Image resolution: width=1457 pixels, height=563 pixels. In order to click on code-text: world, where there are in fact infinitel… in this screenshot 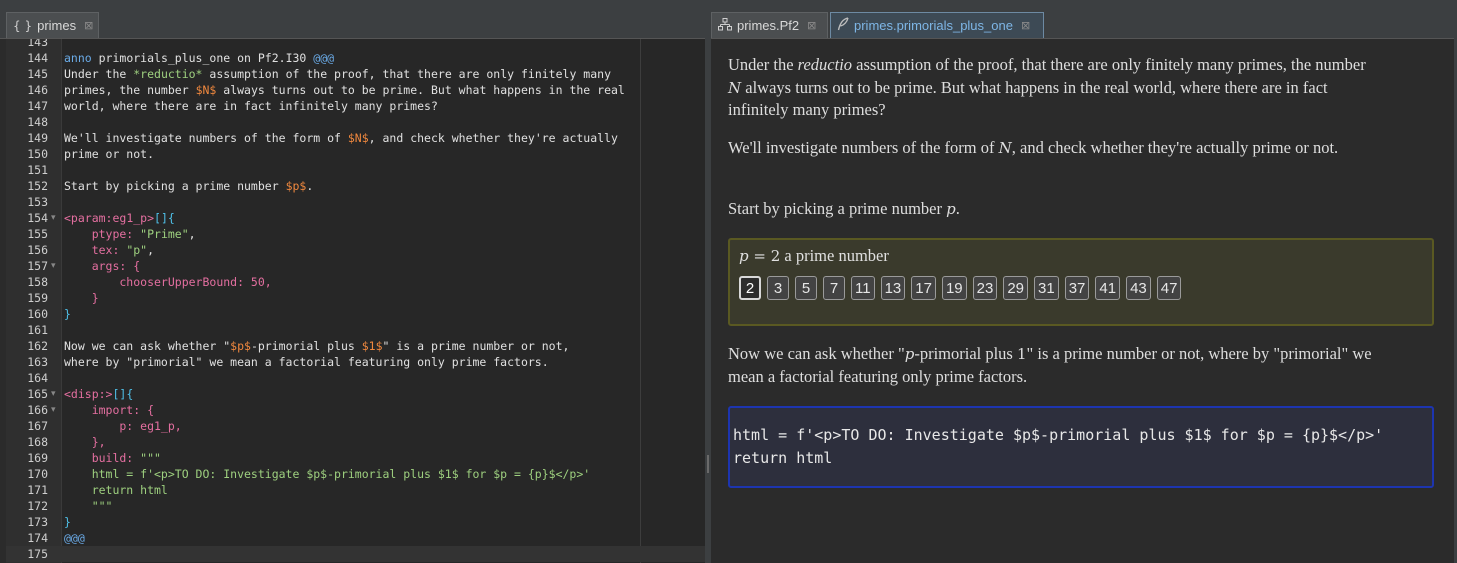, I will do `click(251, 106)`.